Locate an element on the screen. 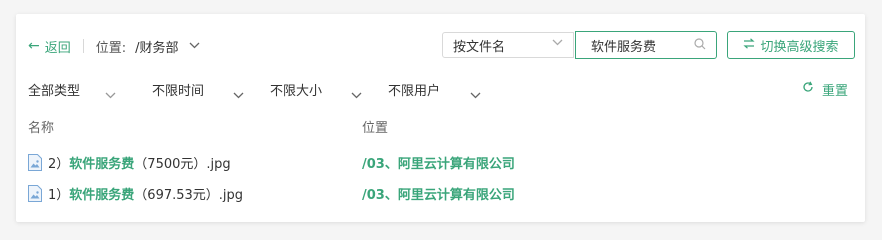 The height and width of the screenshot is (240, 882). search-query: 软件服务费 is located at coordinates (624, 47).